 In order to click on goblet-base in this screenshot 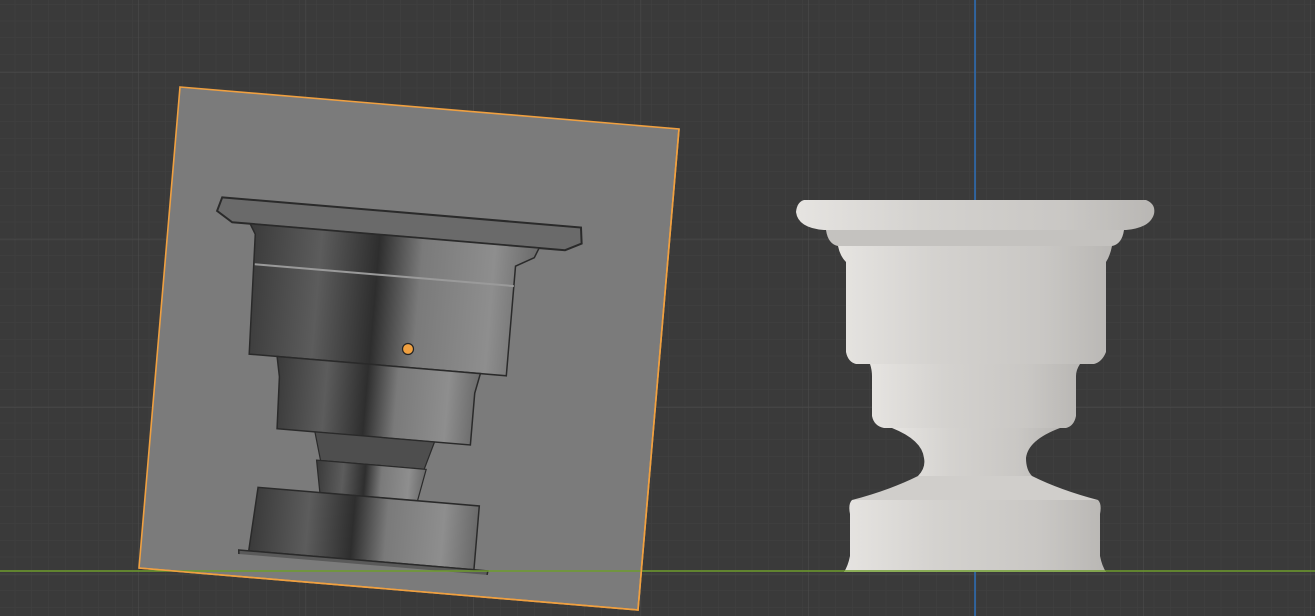, I will do `click(975, 536)`.